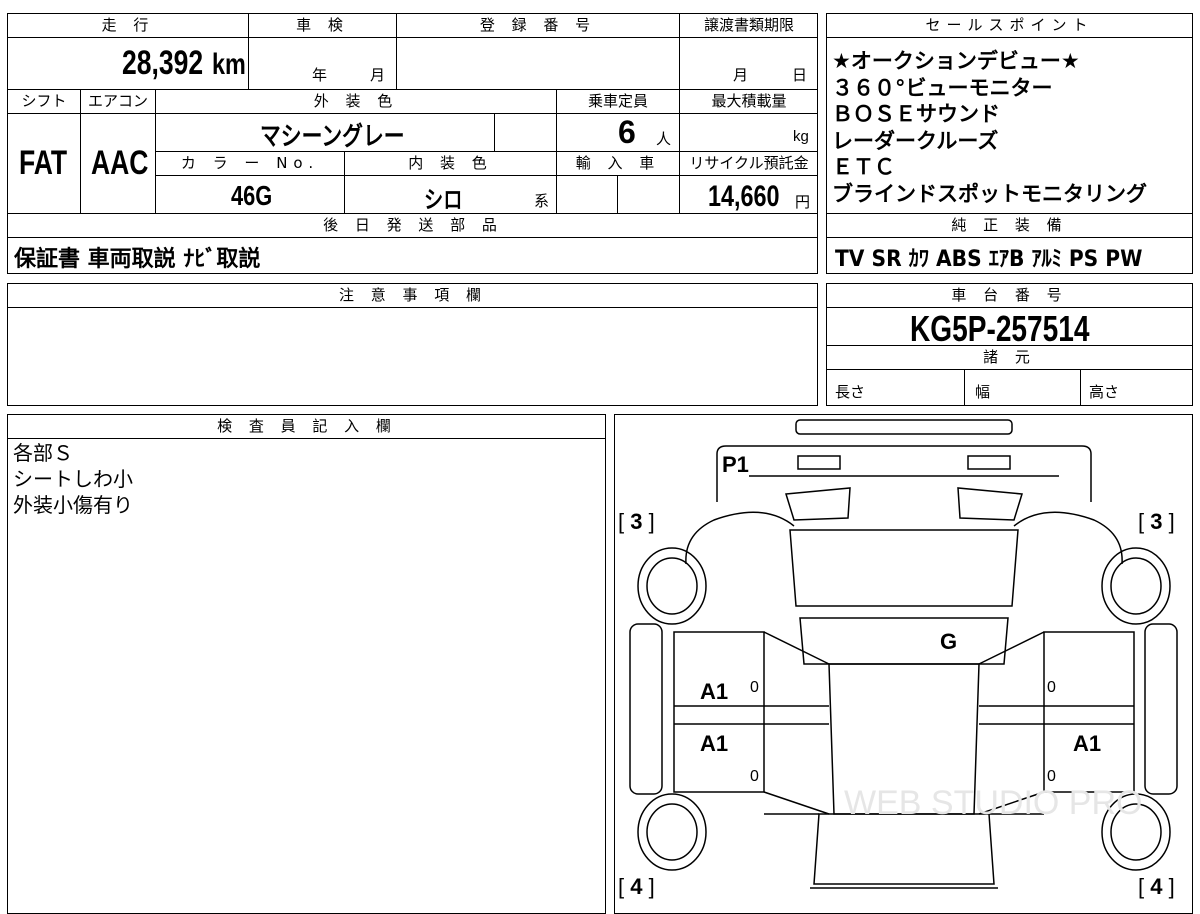 Image resolution: width=1200 pixels, height=914 pixels. Describe the element at coordinates (443, 200) in the screenshot. I see `interior-color-value: シロ` at that location.